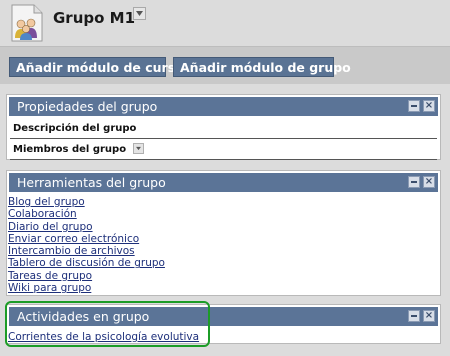 This screenshot has width=450, height=356. What do you see at coordinates (83, 316) in the screenshot?
I see `panel-title: Actividades en grupo` at bounding box center [83, 316].